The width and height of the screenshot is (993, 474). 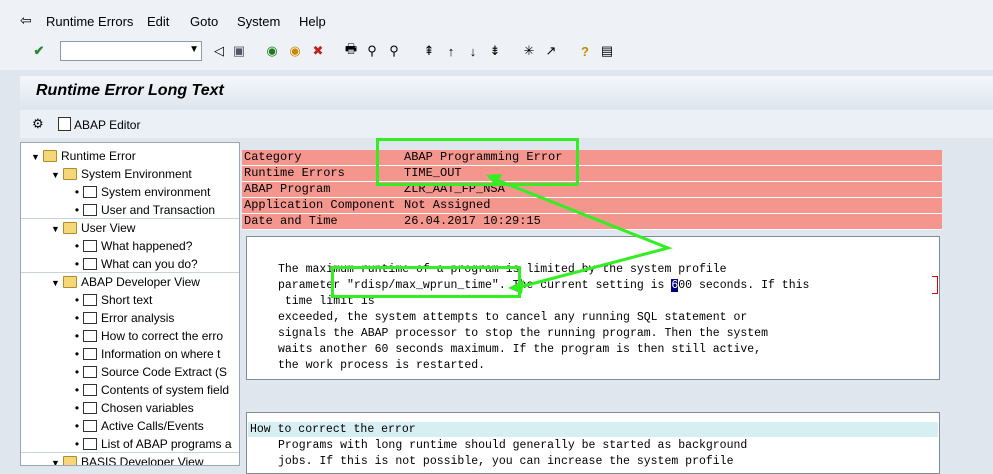 What do you see at coordinates (158, 21) in the screenshot?
I see `menu-edit: Edit` at bounding box center [158, 21].